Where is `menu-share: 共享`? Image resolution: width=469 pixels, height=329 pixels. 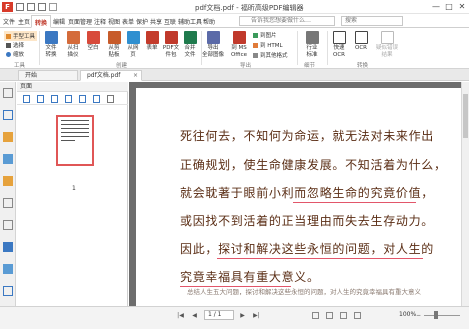 menu-share: 共享 is located at coordinates (156, 21).